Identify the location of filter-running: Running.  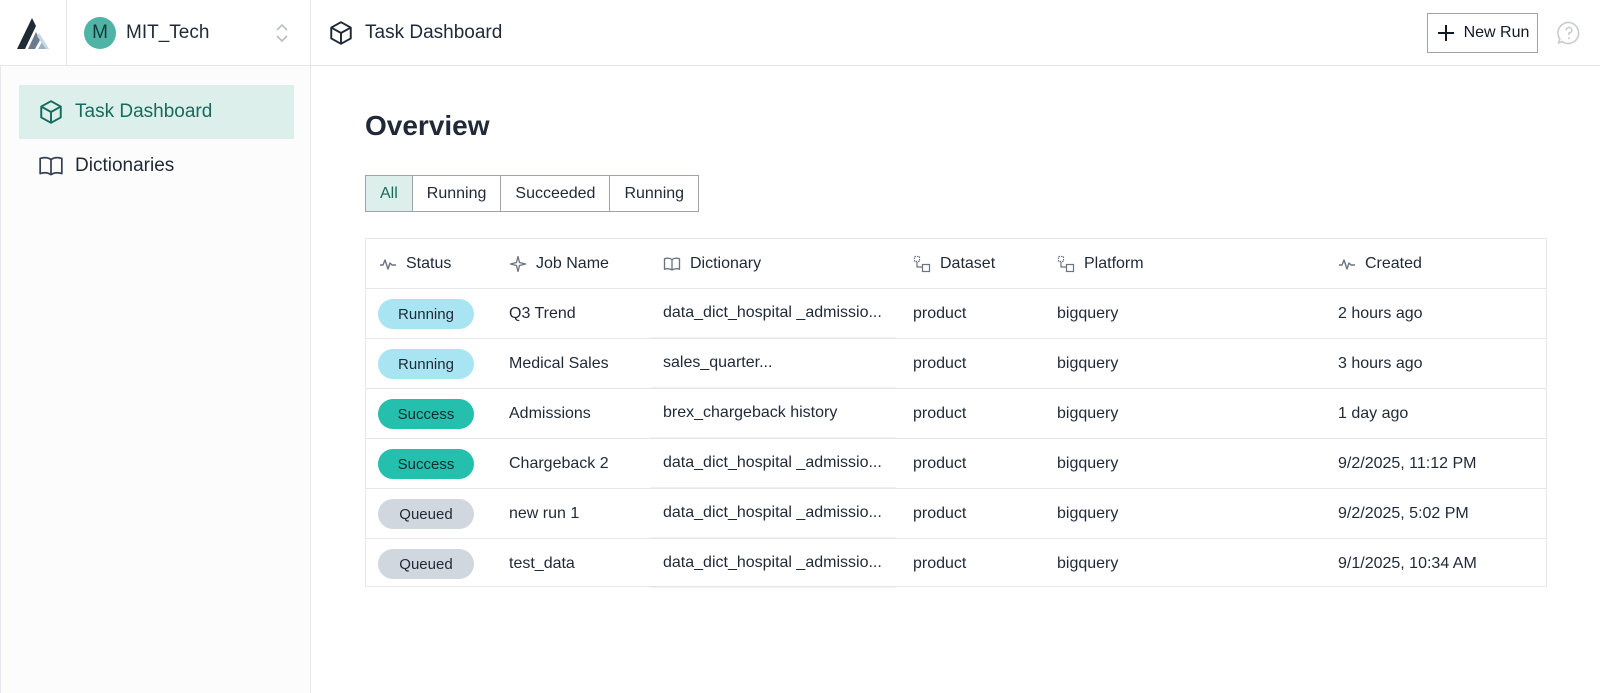
(456, 193).